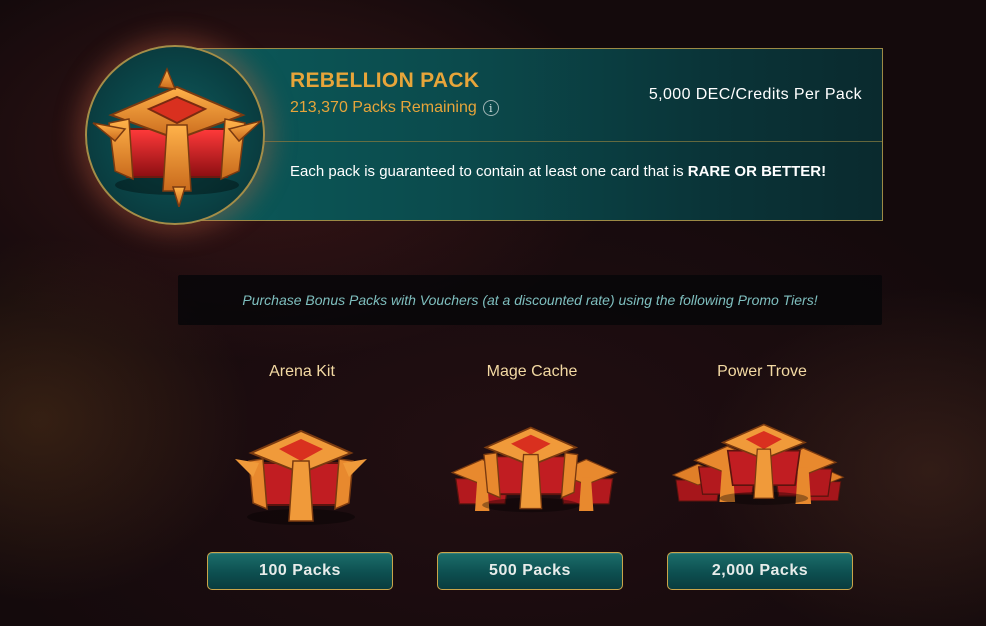 The width and height of the screenshot is (986, 626). What do you see at coordinates (755, 94) in the screenshot?
I see `pack-price: 5,000 DEC/Credits Per Pack` at bounding box center [755, 94].